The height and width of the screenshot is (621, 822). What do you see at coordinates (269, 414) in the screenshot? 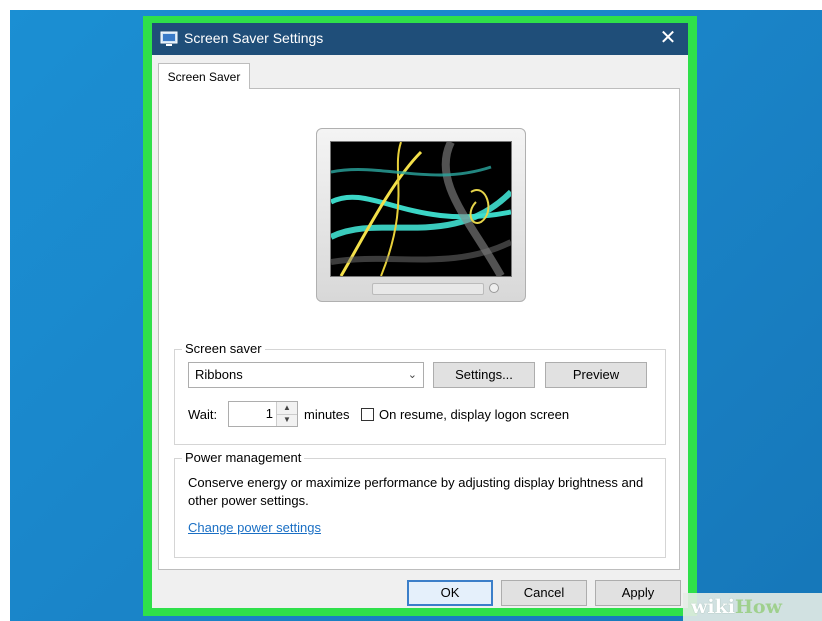
I see `wait-value: 1` at bounding box center [269, 414].